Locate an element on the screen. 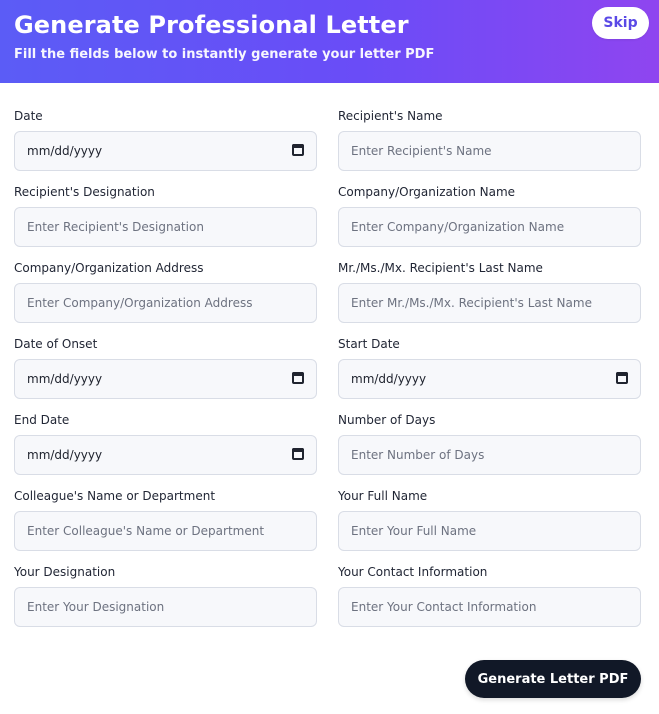  skip-button: Skip is located at coordinates (620, 23).